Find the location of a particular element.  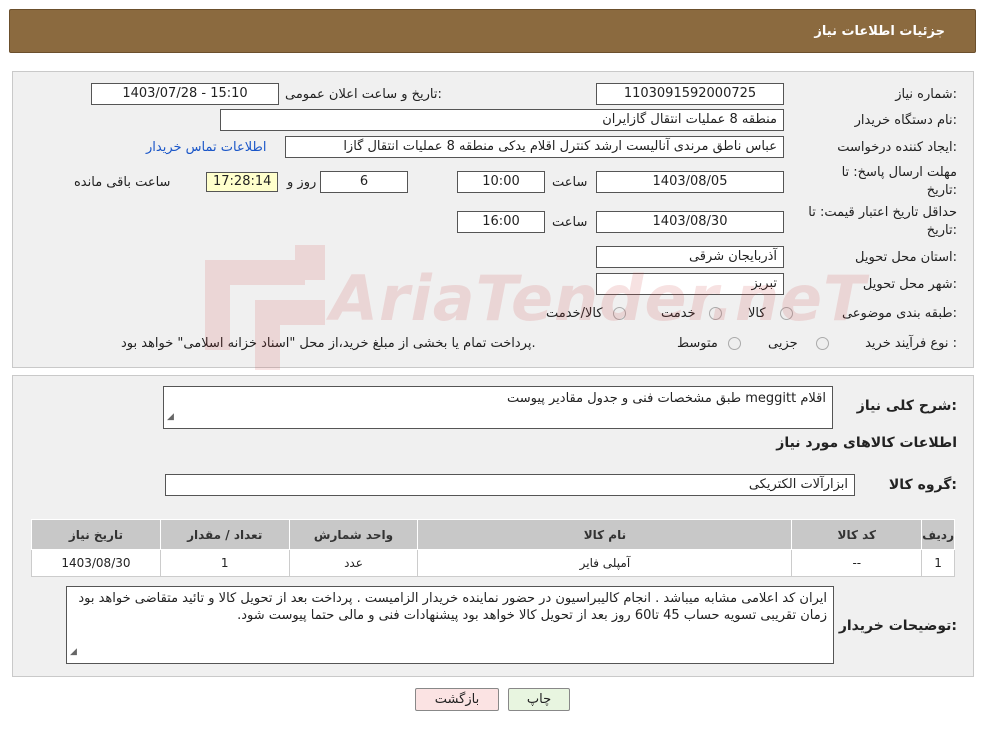

deadline-time-field: 10:00 is located at coordinates (501, 182).